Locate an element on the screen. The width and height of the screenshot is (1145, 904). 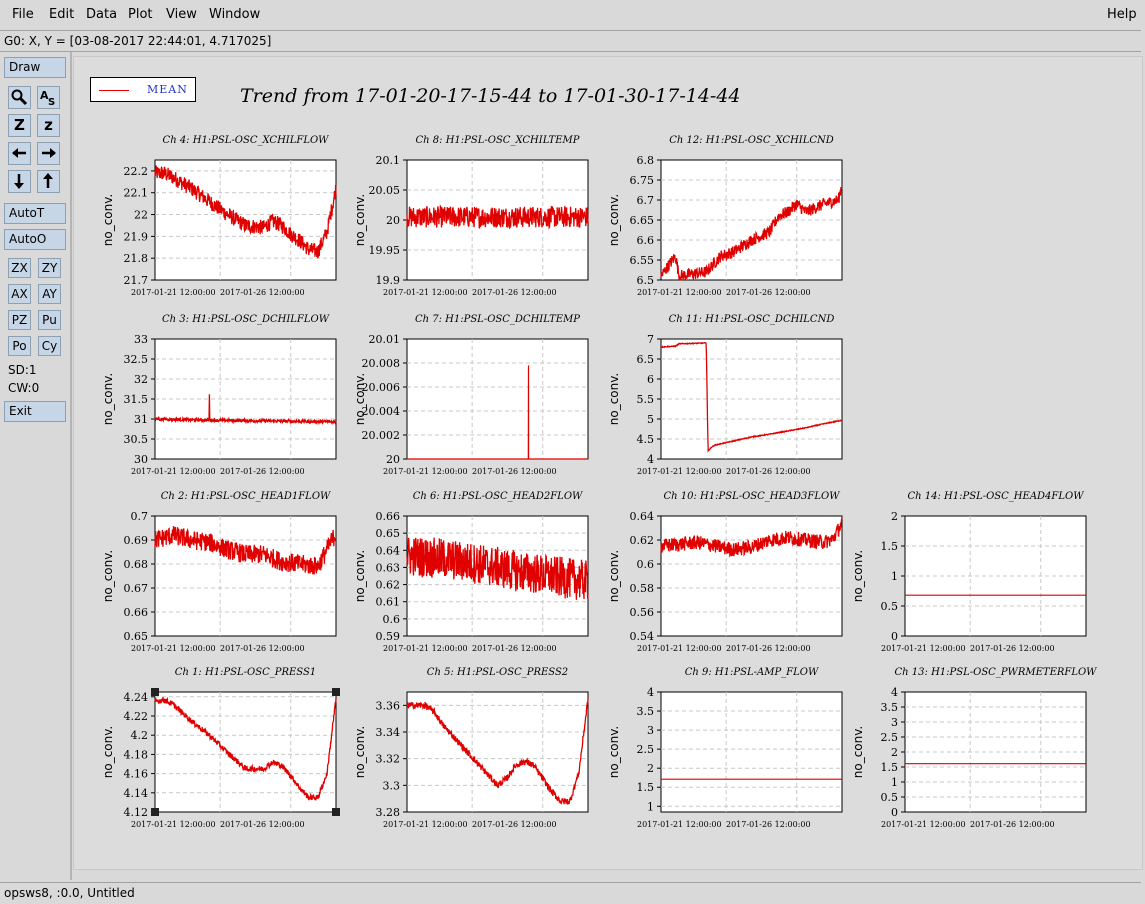
status-text: opsws8, :0.0, Untitled is located at coordinates (69, 893).